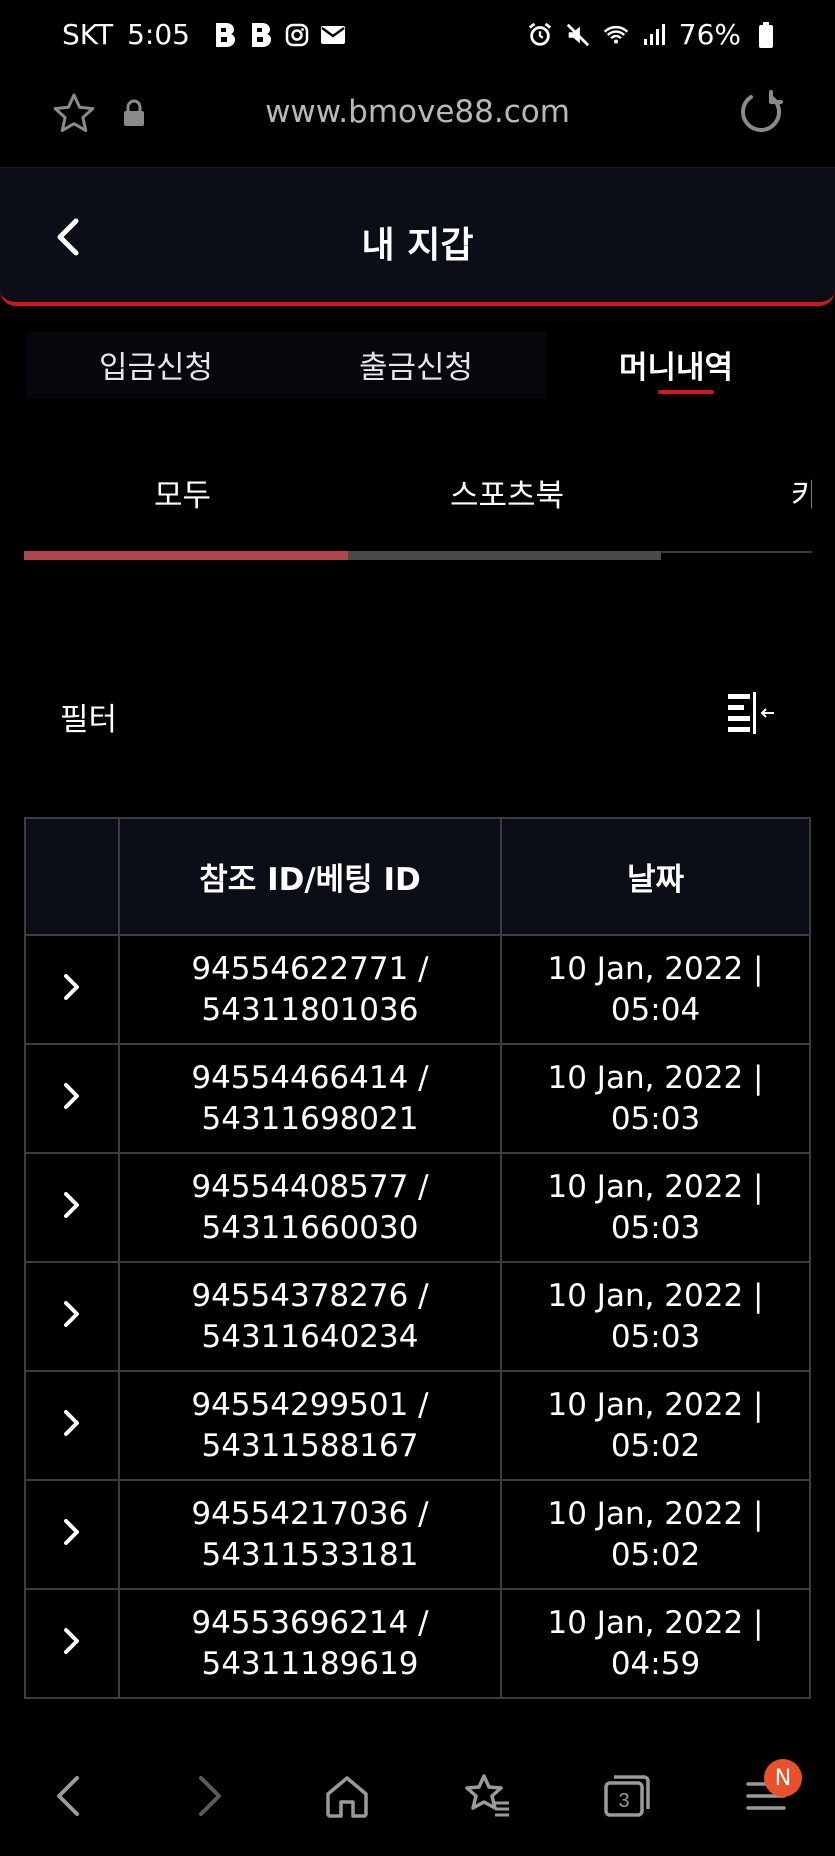 The height and width of the screenshot is (1856, 835). What do you see at coordinates (186, 555) in the screenshot?
I see `subtab-active-indicator` at bounding box center [186, 555].